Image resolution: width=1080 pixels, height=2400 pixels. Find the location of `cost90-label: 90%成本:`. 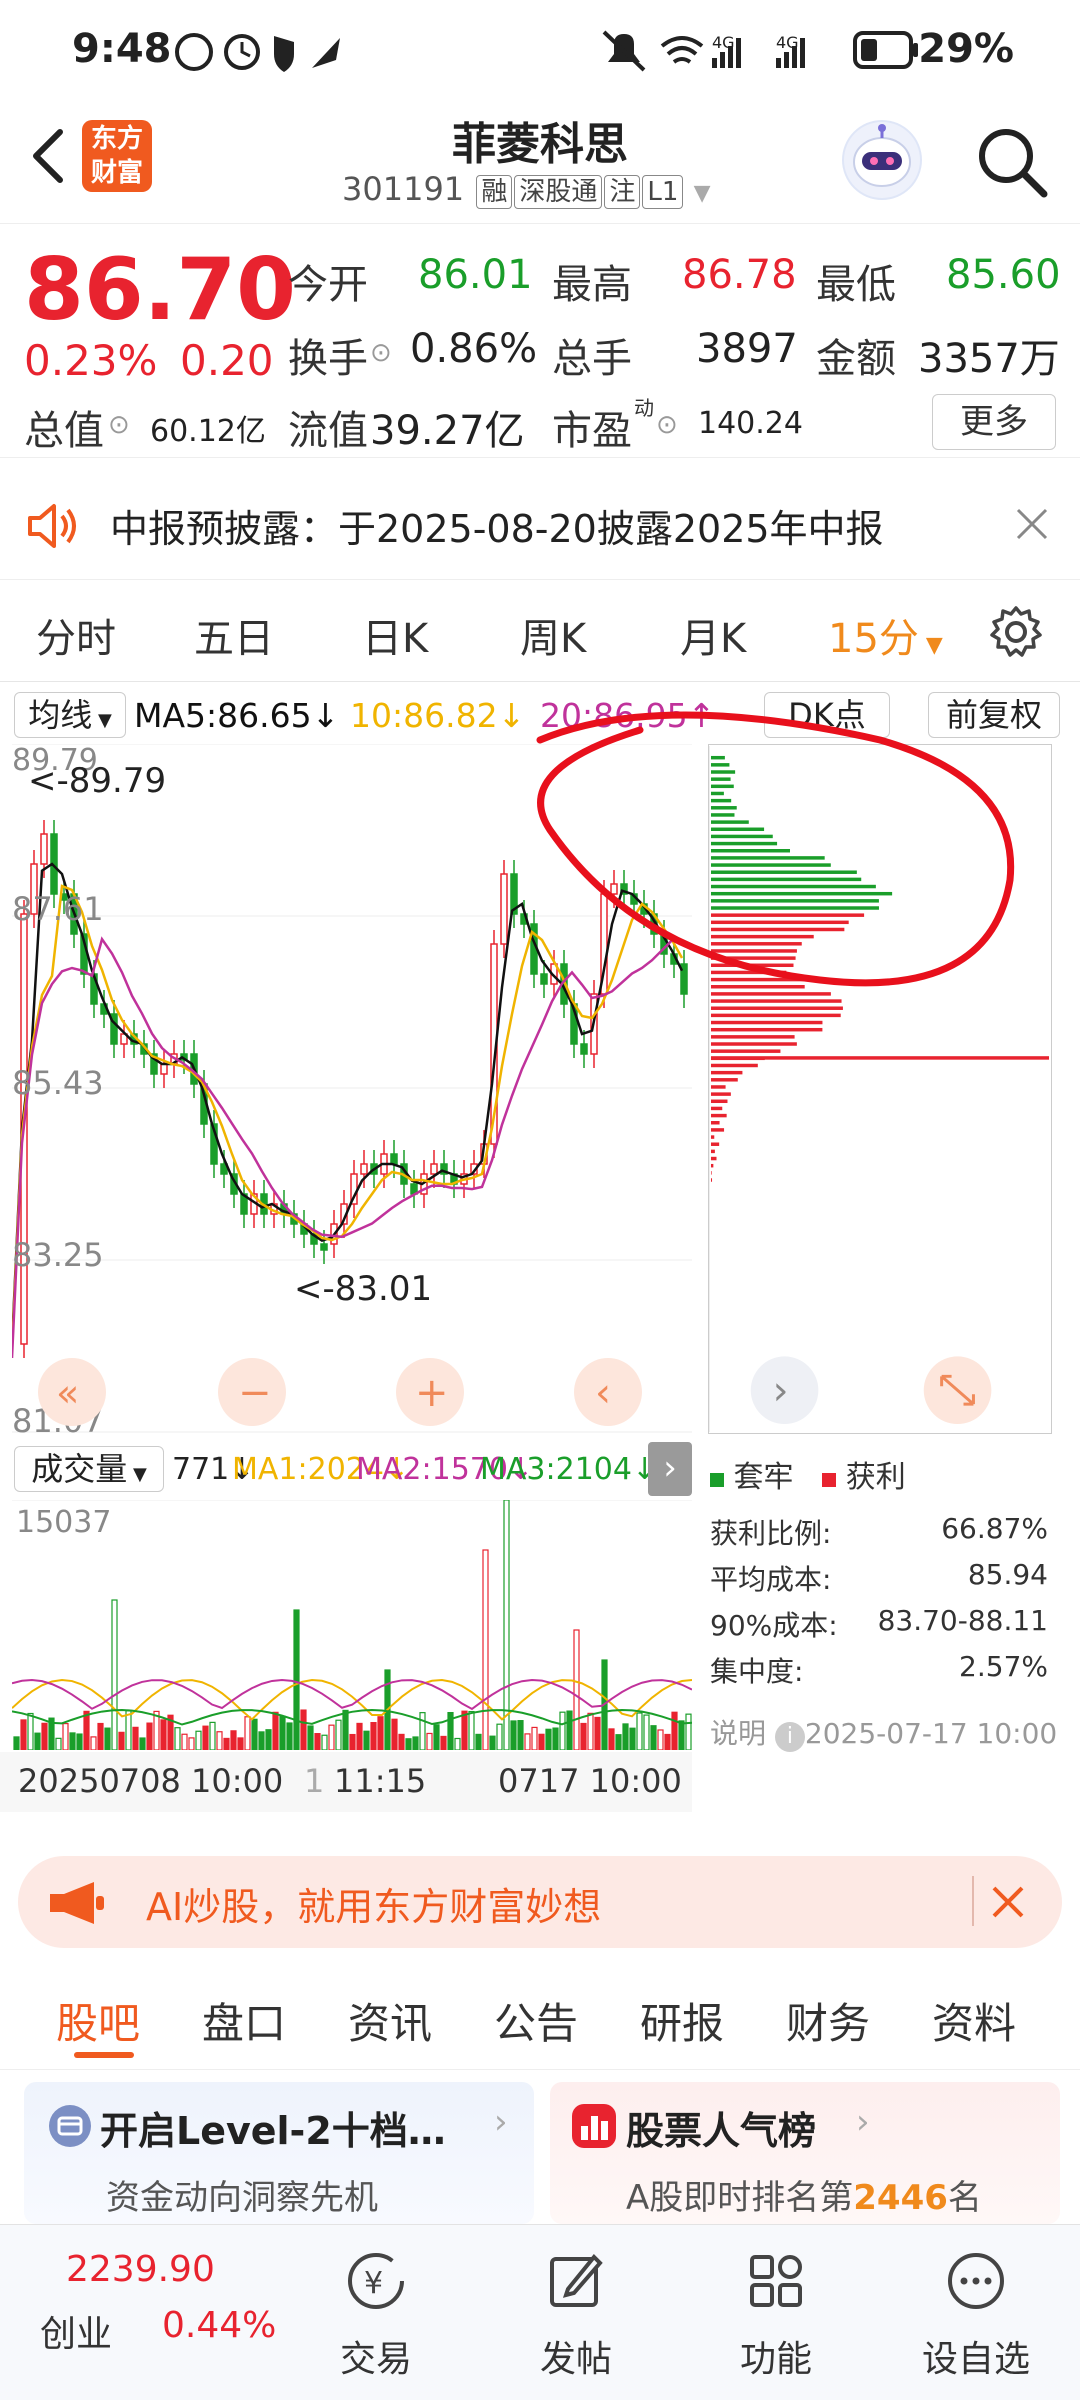

cost90-label: 90%成本: is located at coordinates (774, 1624).